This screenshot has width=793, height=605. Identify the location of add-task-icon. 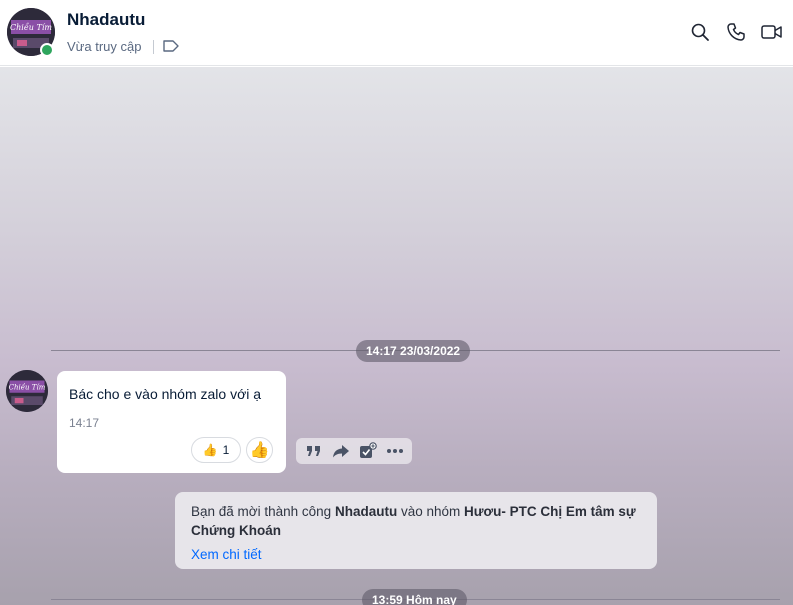
(368, 451).